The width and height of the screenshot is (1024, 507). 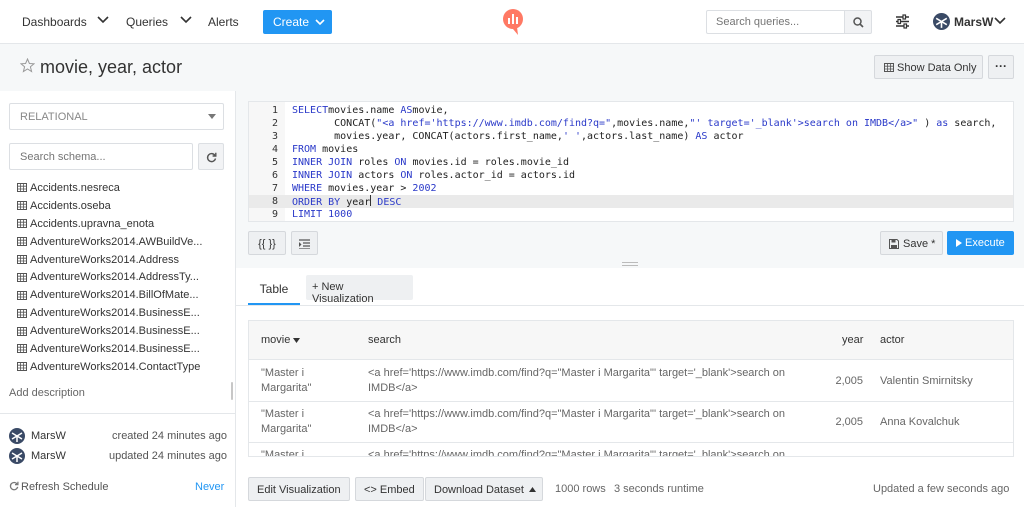 I want to click on code-token: search,, so click(x=972, y=123).